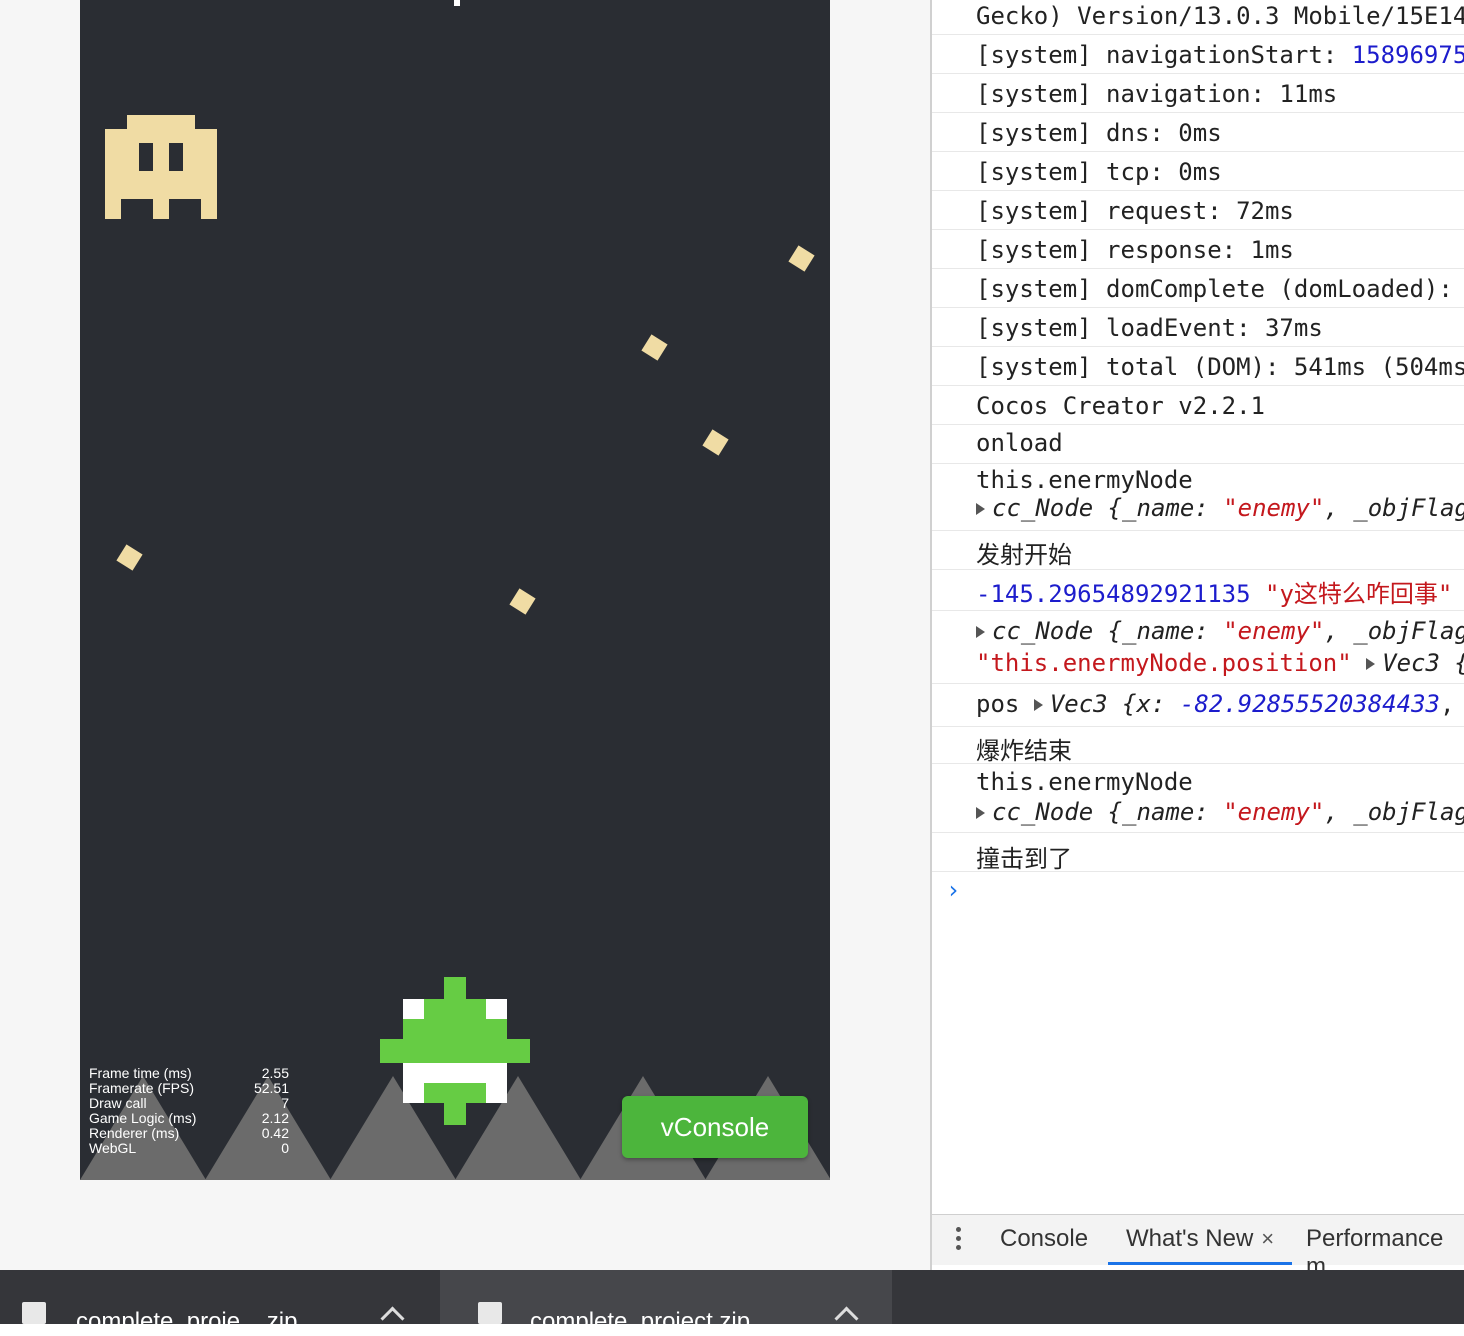  Describe the element at coordinates (715, 1127) in the screenshot. I see `vconsole-button: vConsole` at that location.